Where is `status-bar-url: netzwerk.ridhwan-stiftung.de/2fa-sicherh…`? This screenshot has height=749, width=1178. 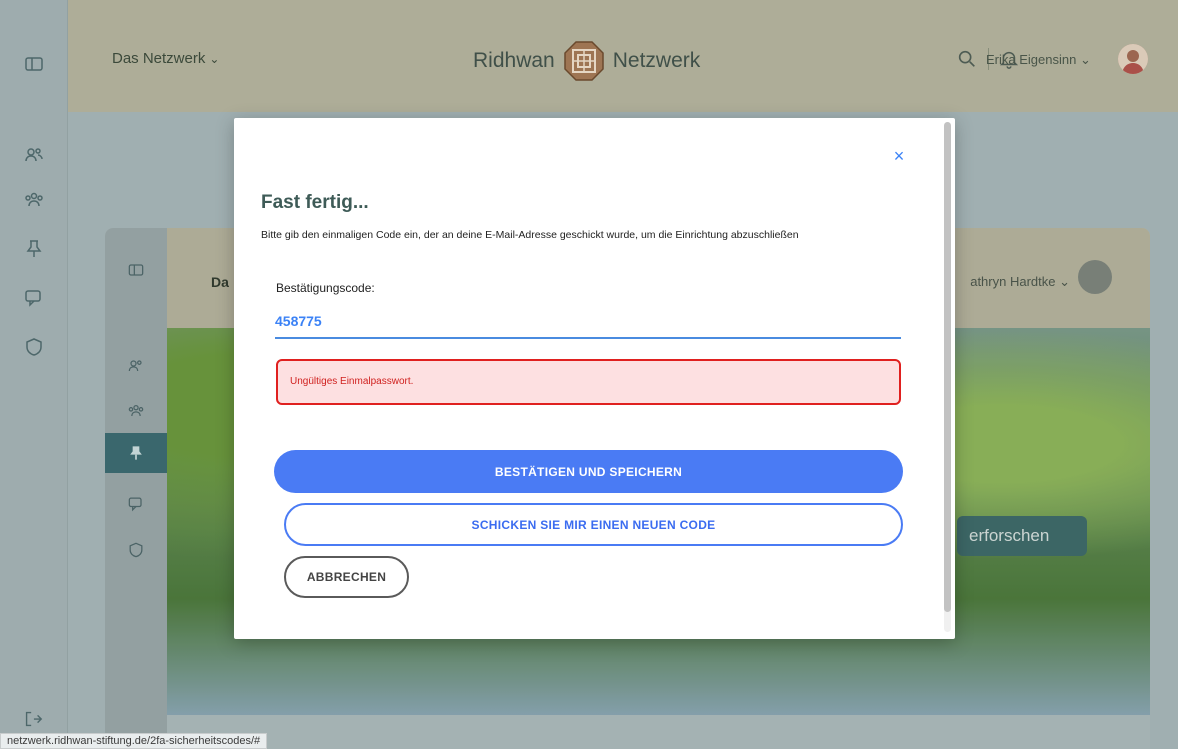
status-bar-url: netzwerk.ridhwan-stiftung.de/2fa-sicherh… is located at coordinates (134, 741).